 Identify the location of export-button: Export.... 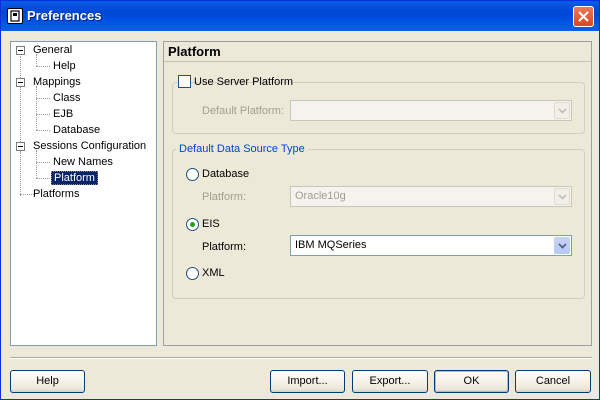
(390, 381).